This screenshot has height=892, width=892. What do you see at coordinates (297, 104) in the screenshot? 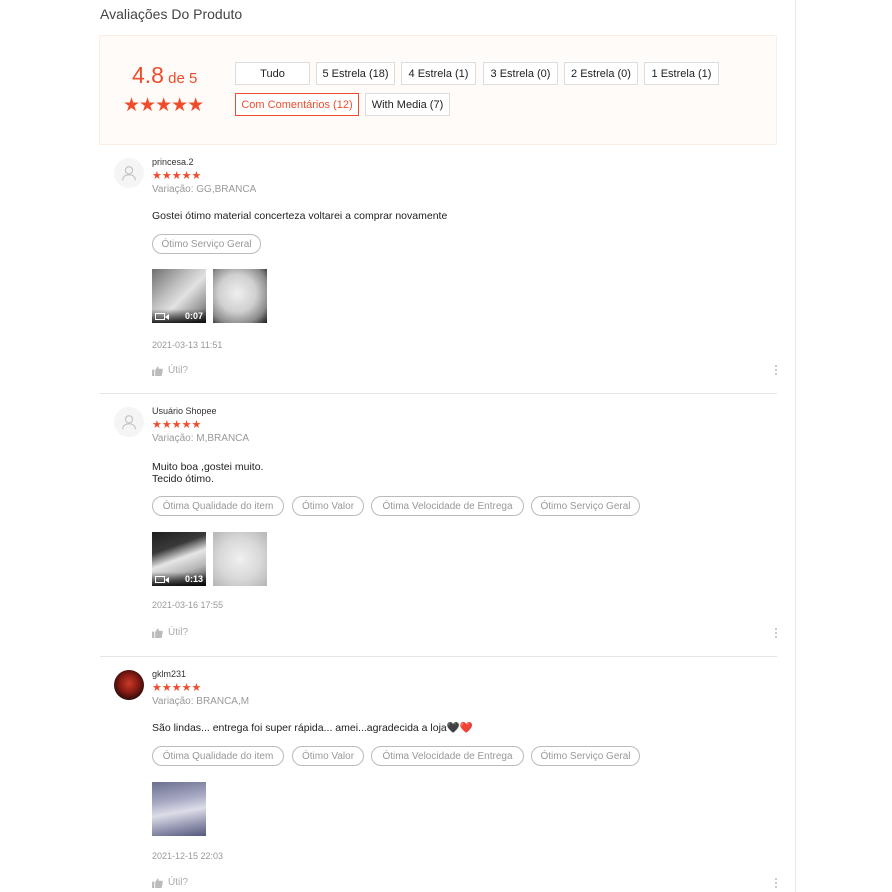
I see `filter-with-comments: Com Comentários (12)` at bounding box center [297, 104].